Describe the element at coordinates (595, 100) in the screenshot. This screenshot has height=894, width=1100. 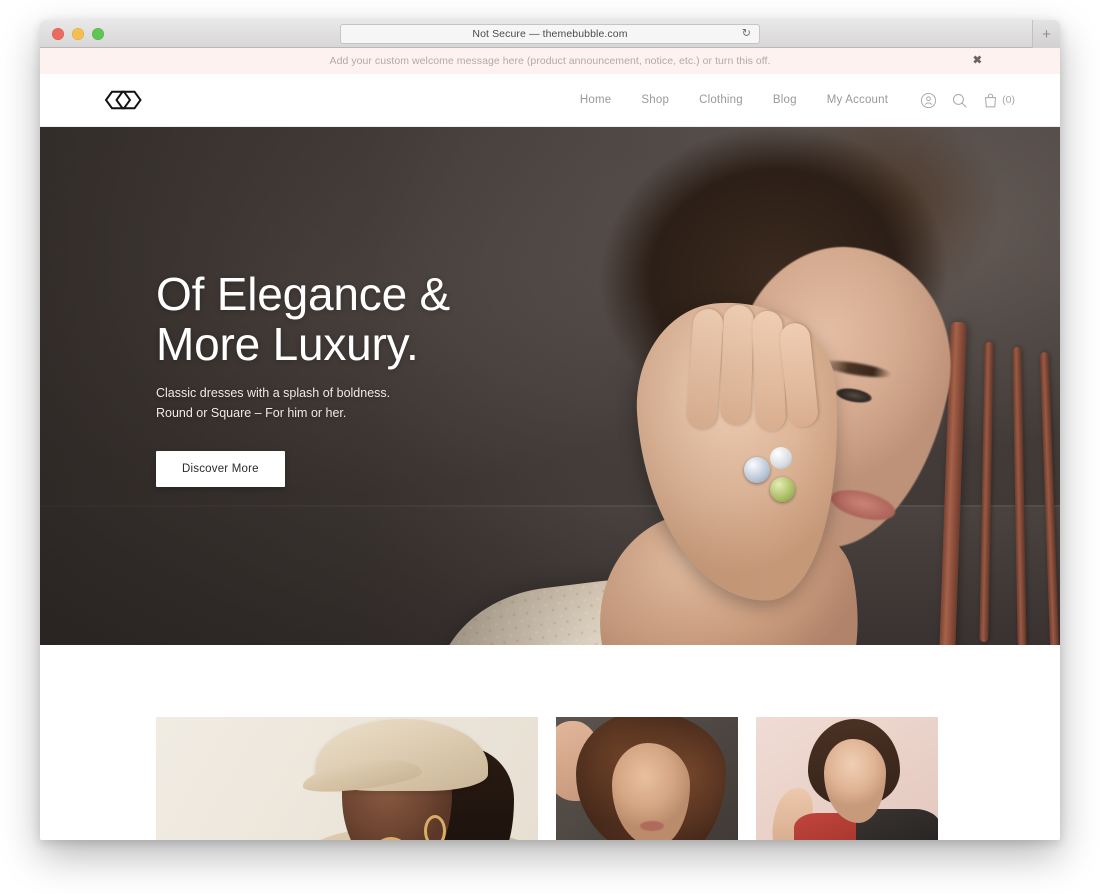
I see `nav-item-home: Home` at that location.